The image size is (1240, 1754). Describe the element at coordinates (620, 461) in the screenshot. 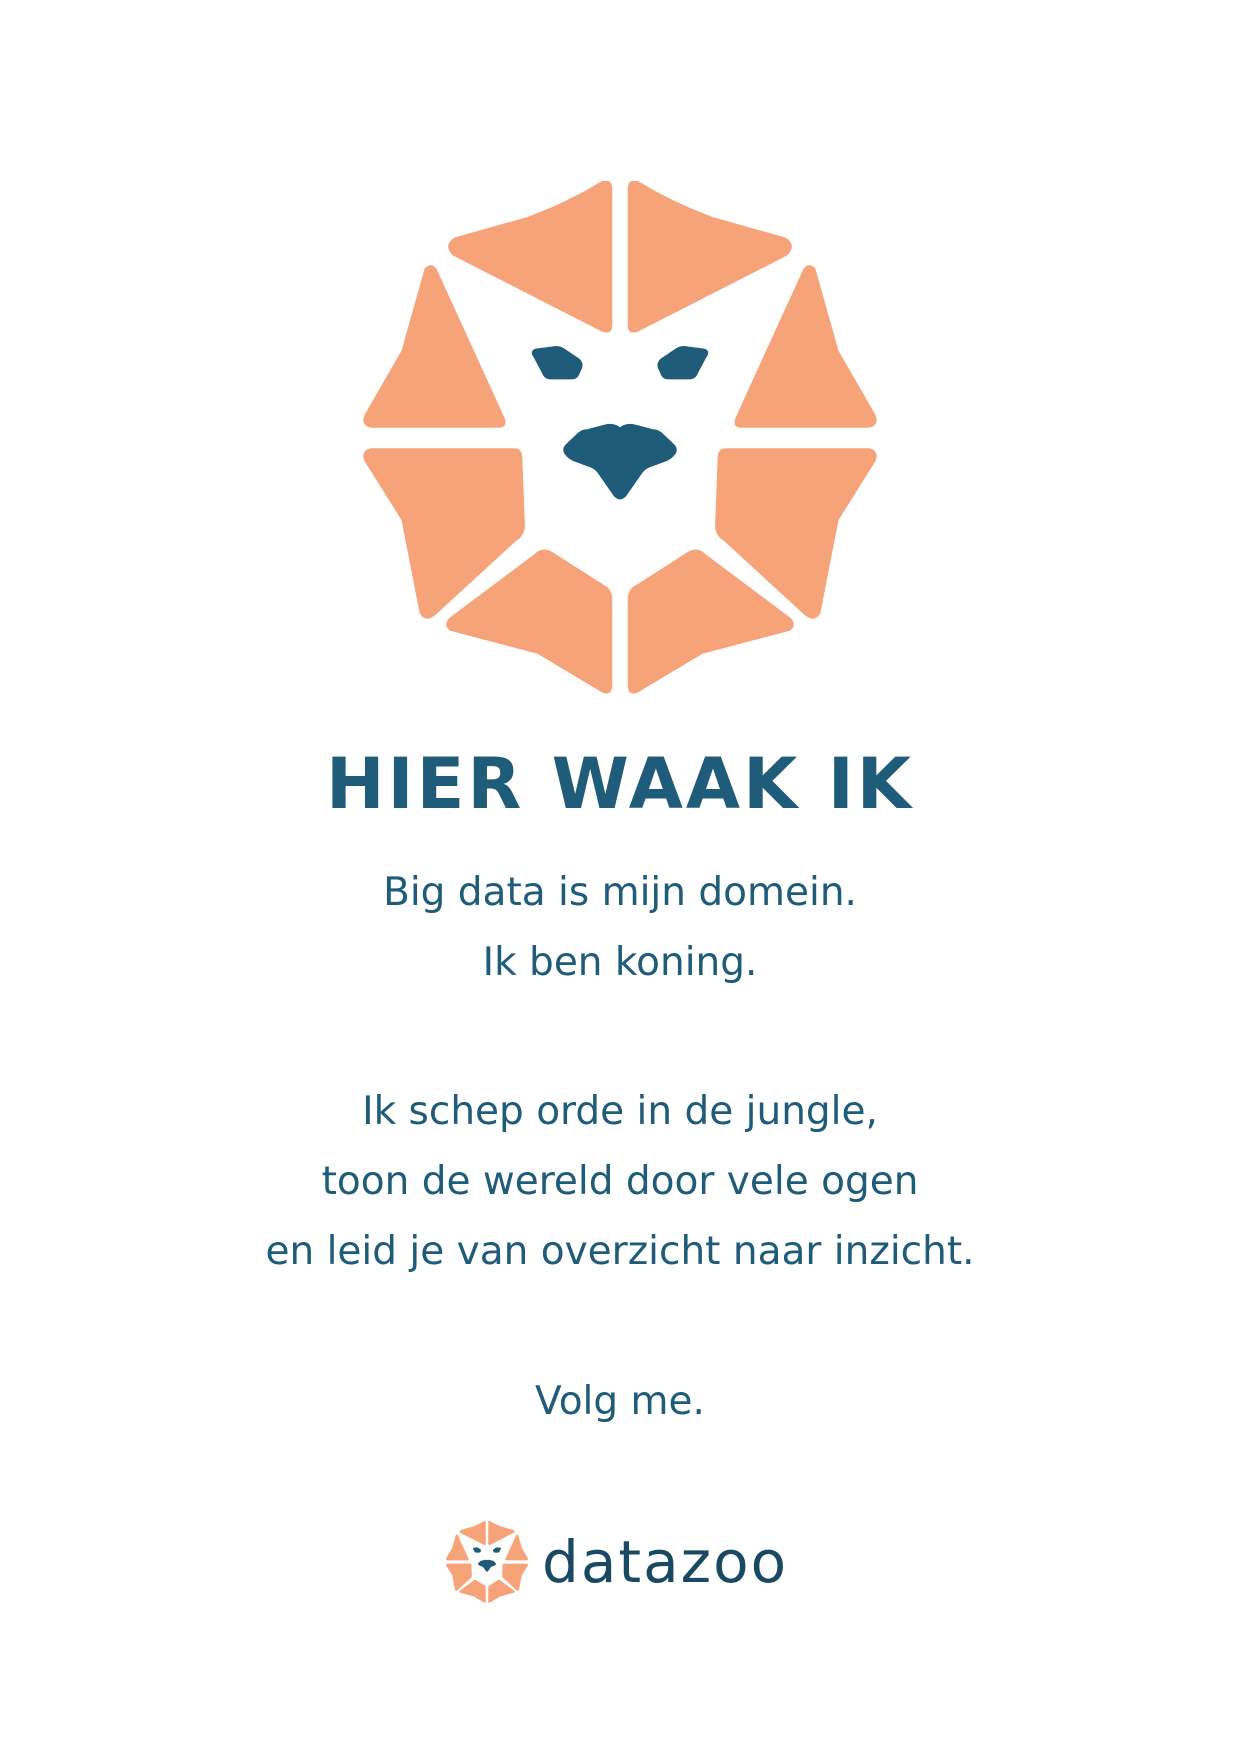

I see `lion-nose` at that location.